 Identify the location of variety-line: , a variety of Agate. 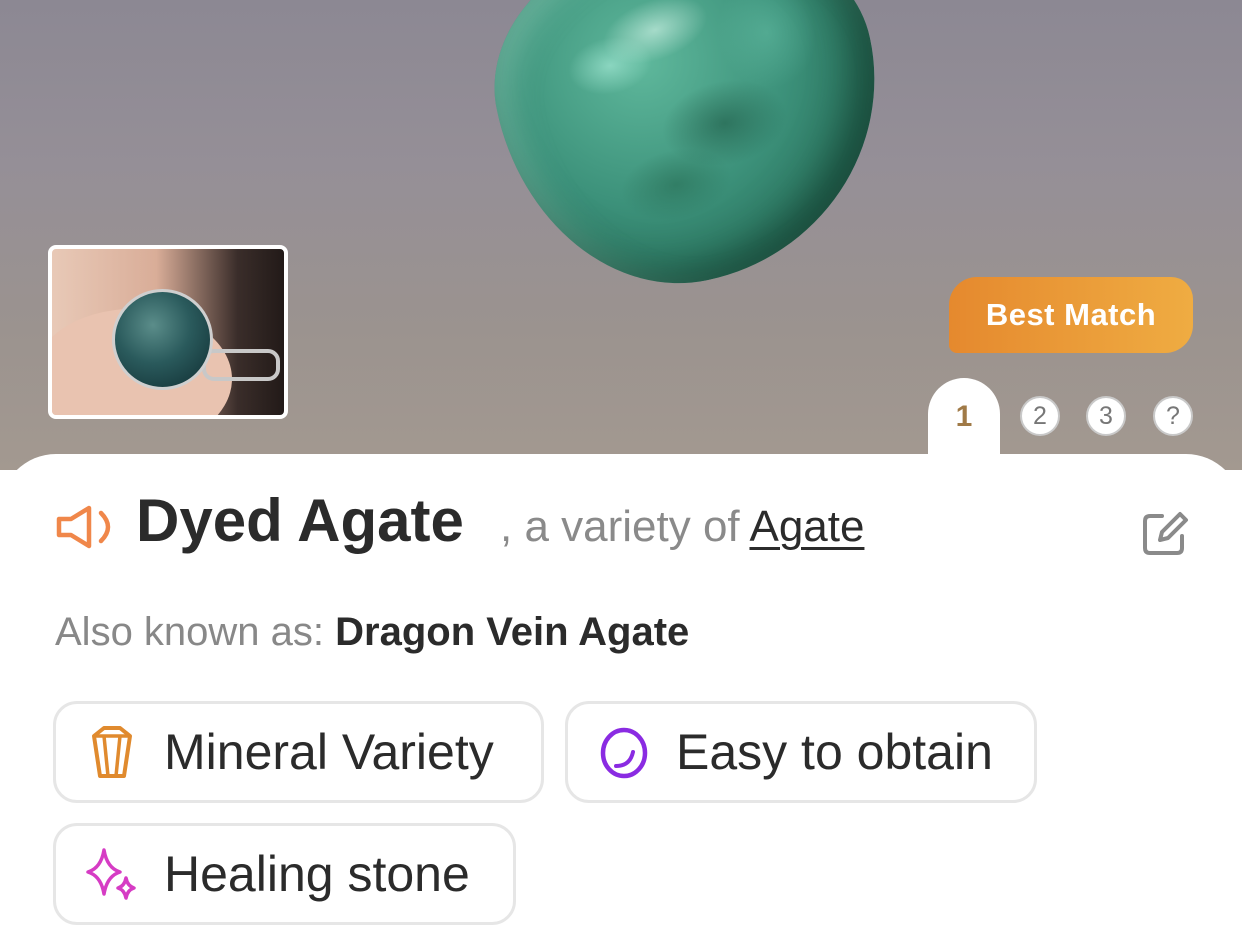
(682, 527).